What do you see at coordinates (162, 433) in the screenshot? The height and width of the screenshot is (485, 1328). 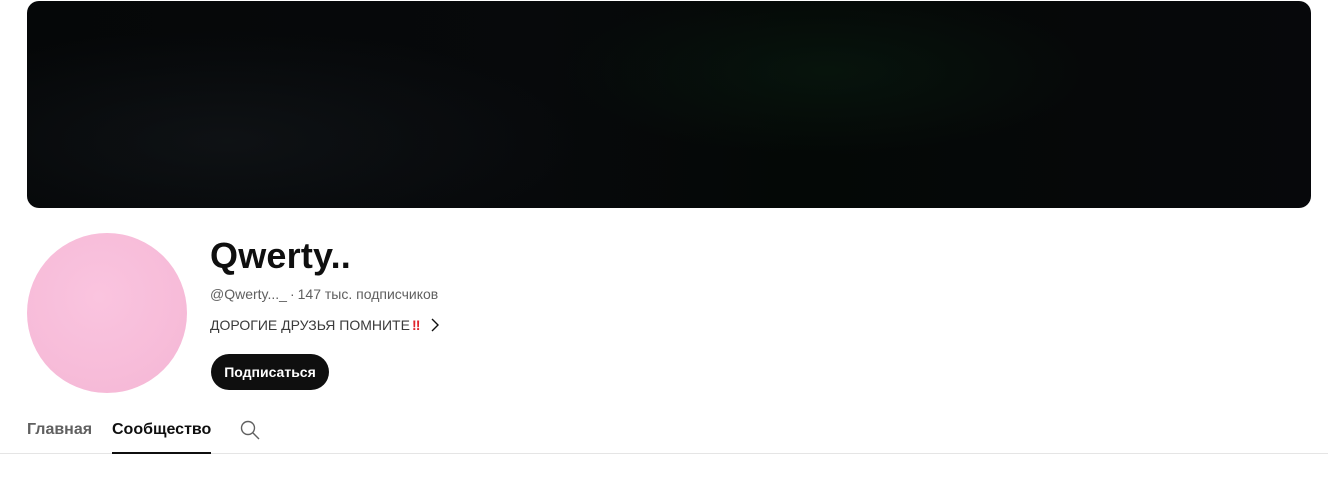 I see `tab-community: Сообщество` at bounding box center [162, 433].